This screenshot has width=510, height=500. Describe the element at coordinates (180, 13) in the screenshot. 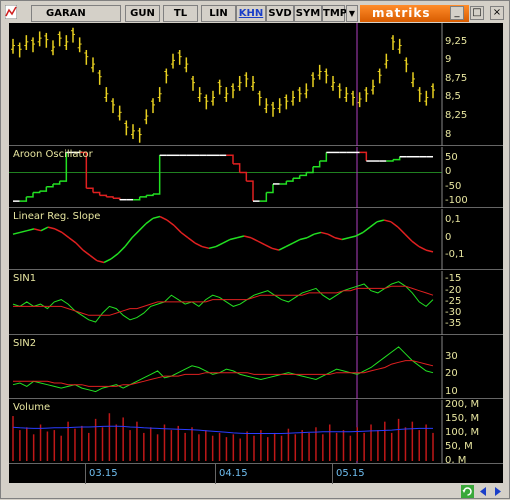

I see `button-tl: TL` at that location.